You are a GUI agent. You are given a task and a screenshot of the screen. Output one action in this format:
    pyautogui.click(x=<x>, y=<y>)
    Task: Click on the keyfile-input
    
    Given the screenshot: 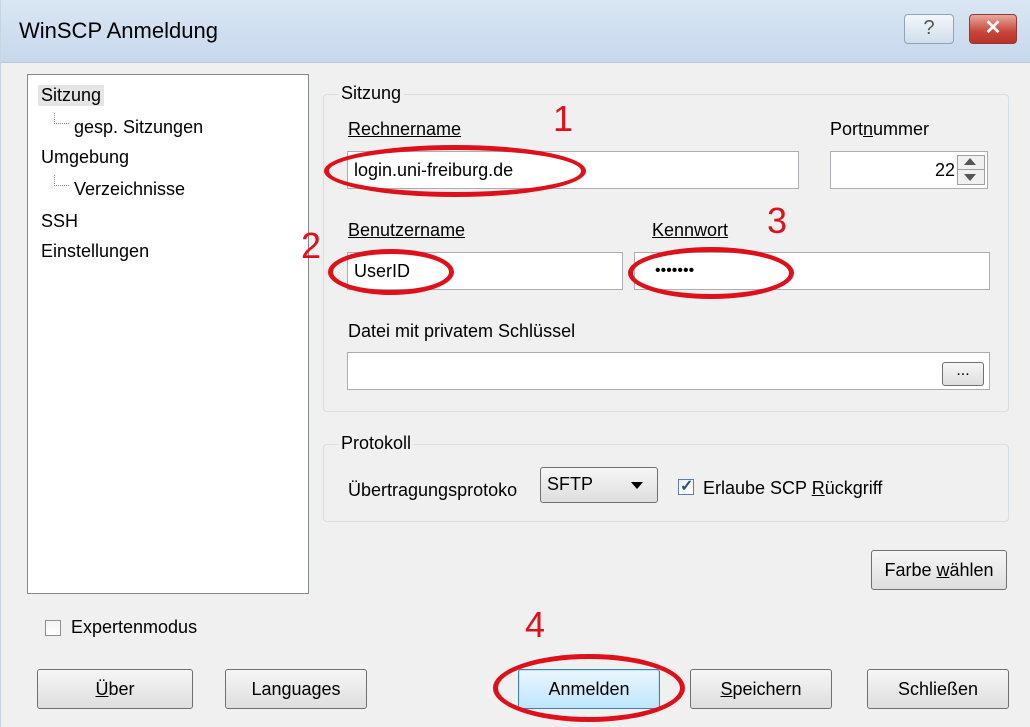 What is the action you would take?
    pyautogui.click(x=668, y=371)
    